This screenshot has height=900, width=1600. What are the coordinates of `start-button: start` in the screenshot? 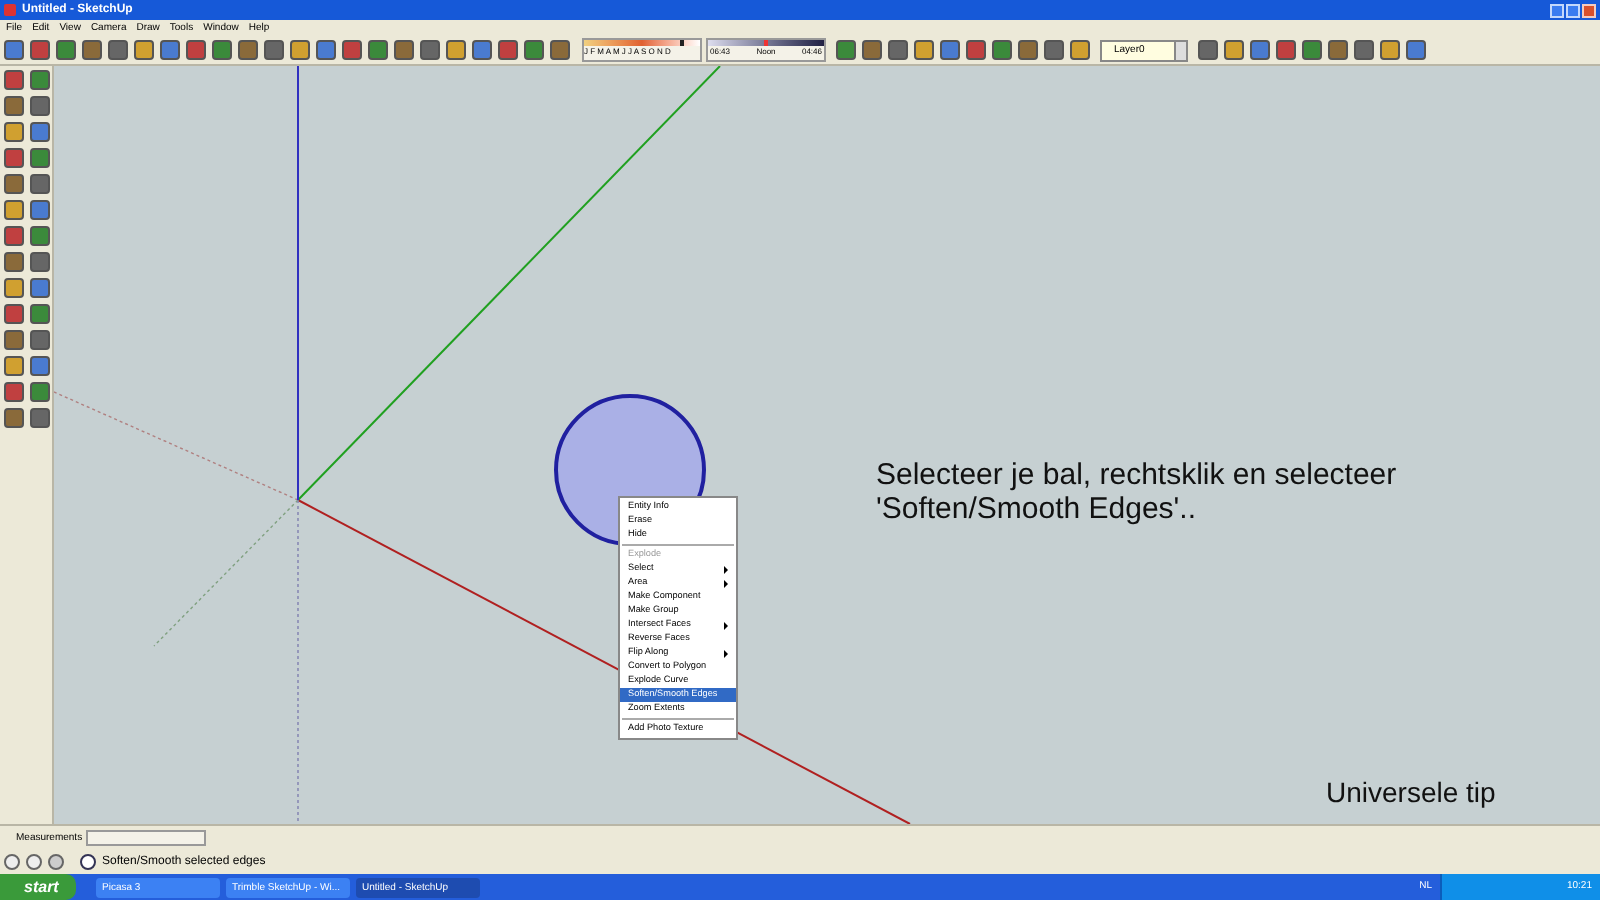 It's located at (38, 887).